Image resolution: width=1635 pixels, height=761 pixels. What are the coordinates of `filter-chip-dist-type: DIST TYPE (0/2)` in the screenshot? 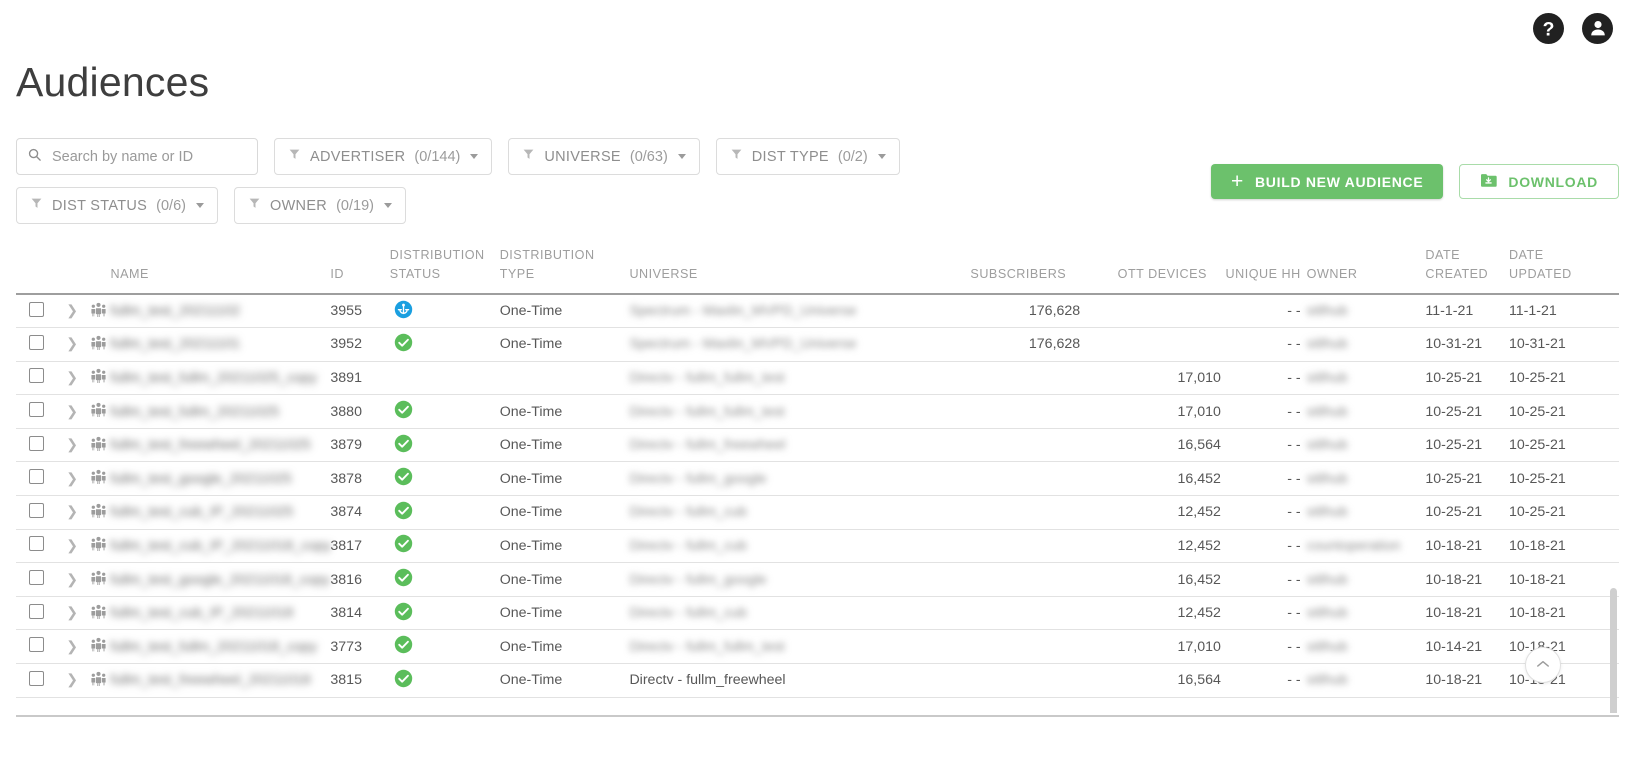 It's located at (807, 156).